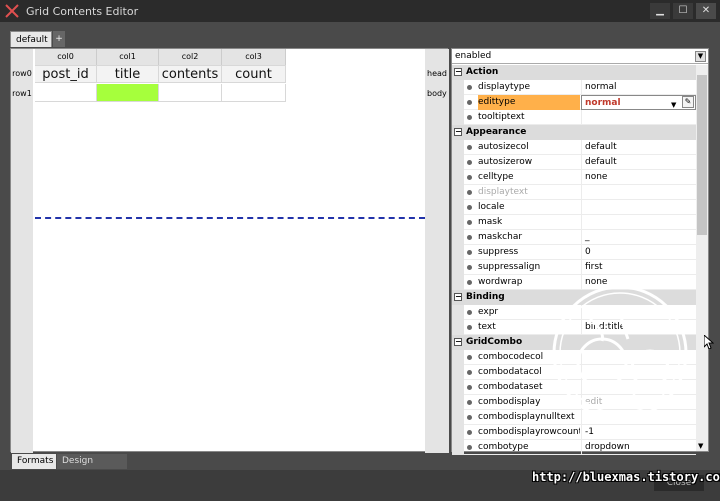 Image resolution: width=720 pixels, height=501 pixels. Describe the element at coordinates (498, 252) in the screenshot. I see `property-name: suppress` at that location.